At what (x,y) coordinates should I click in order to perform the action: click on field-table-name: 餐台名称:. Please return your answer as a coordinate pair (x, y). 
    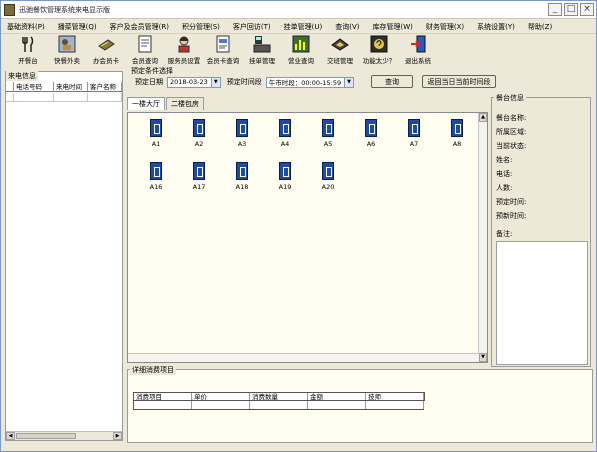
    Looking at the image, I should click on (511, 118).